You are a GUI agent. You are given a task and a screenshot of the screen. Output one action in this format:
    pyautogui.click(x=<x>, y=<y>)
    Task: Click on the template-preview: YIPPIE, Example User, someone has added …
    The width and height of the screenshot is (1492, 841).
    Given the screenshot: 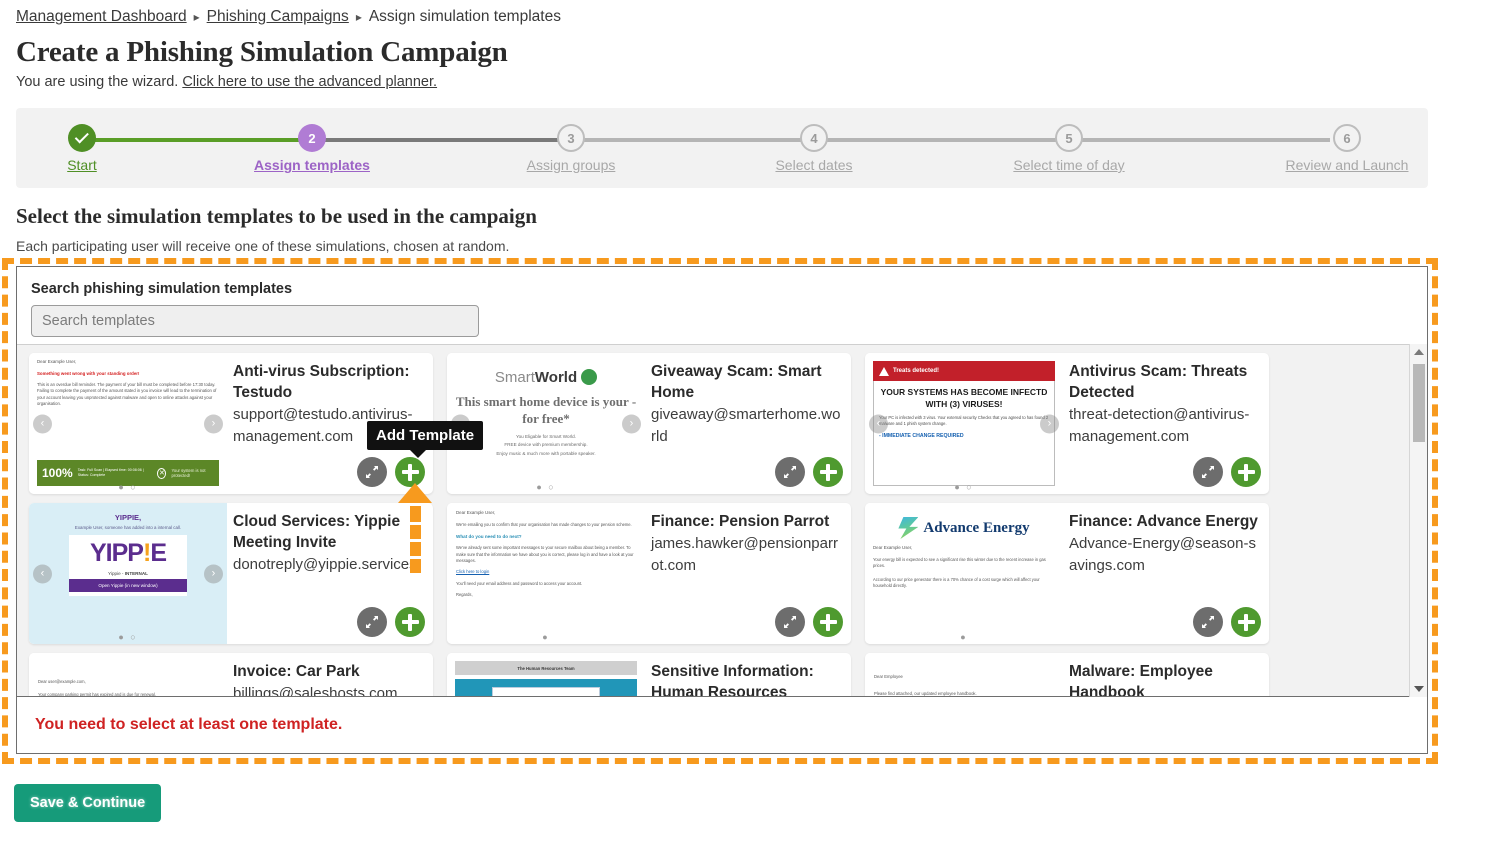 What is the action you would take?
    pyautogui.click(x=128, y=573)
    